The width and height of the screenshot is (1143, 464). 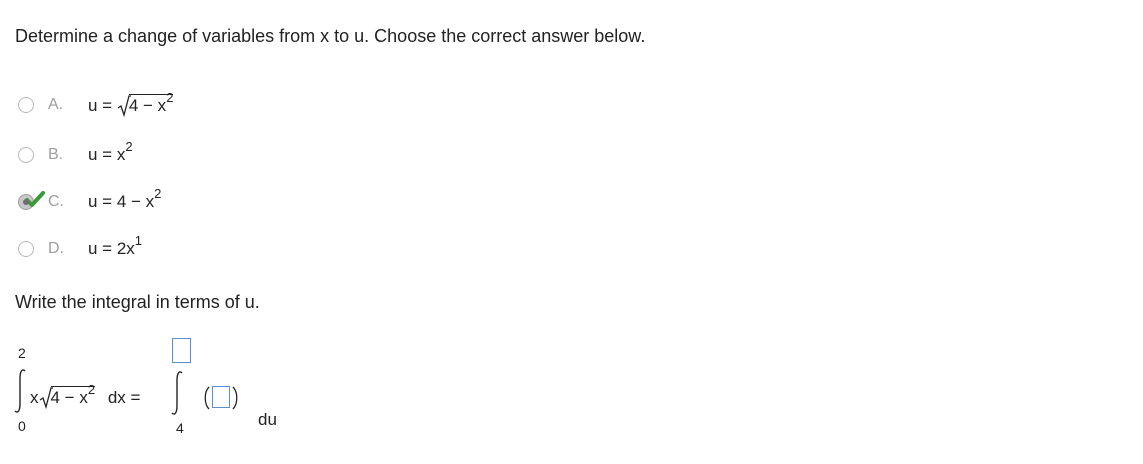 I want to click on choice-d-expression: u = 2x1, so click(x=115, y=246).